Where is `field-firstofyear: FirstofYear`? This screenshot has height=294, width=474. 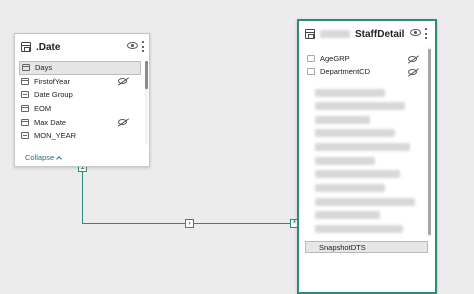
field-firstofyear: FirstofYear is located at coordinates (80, 82).